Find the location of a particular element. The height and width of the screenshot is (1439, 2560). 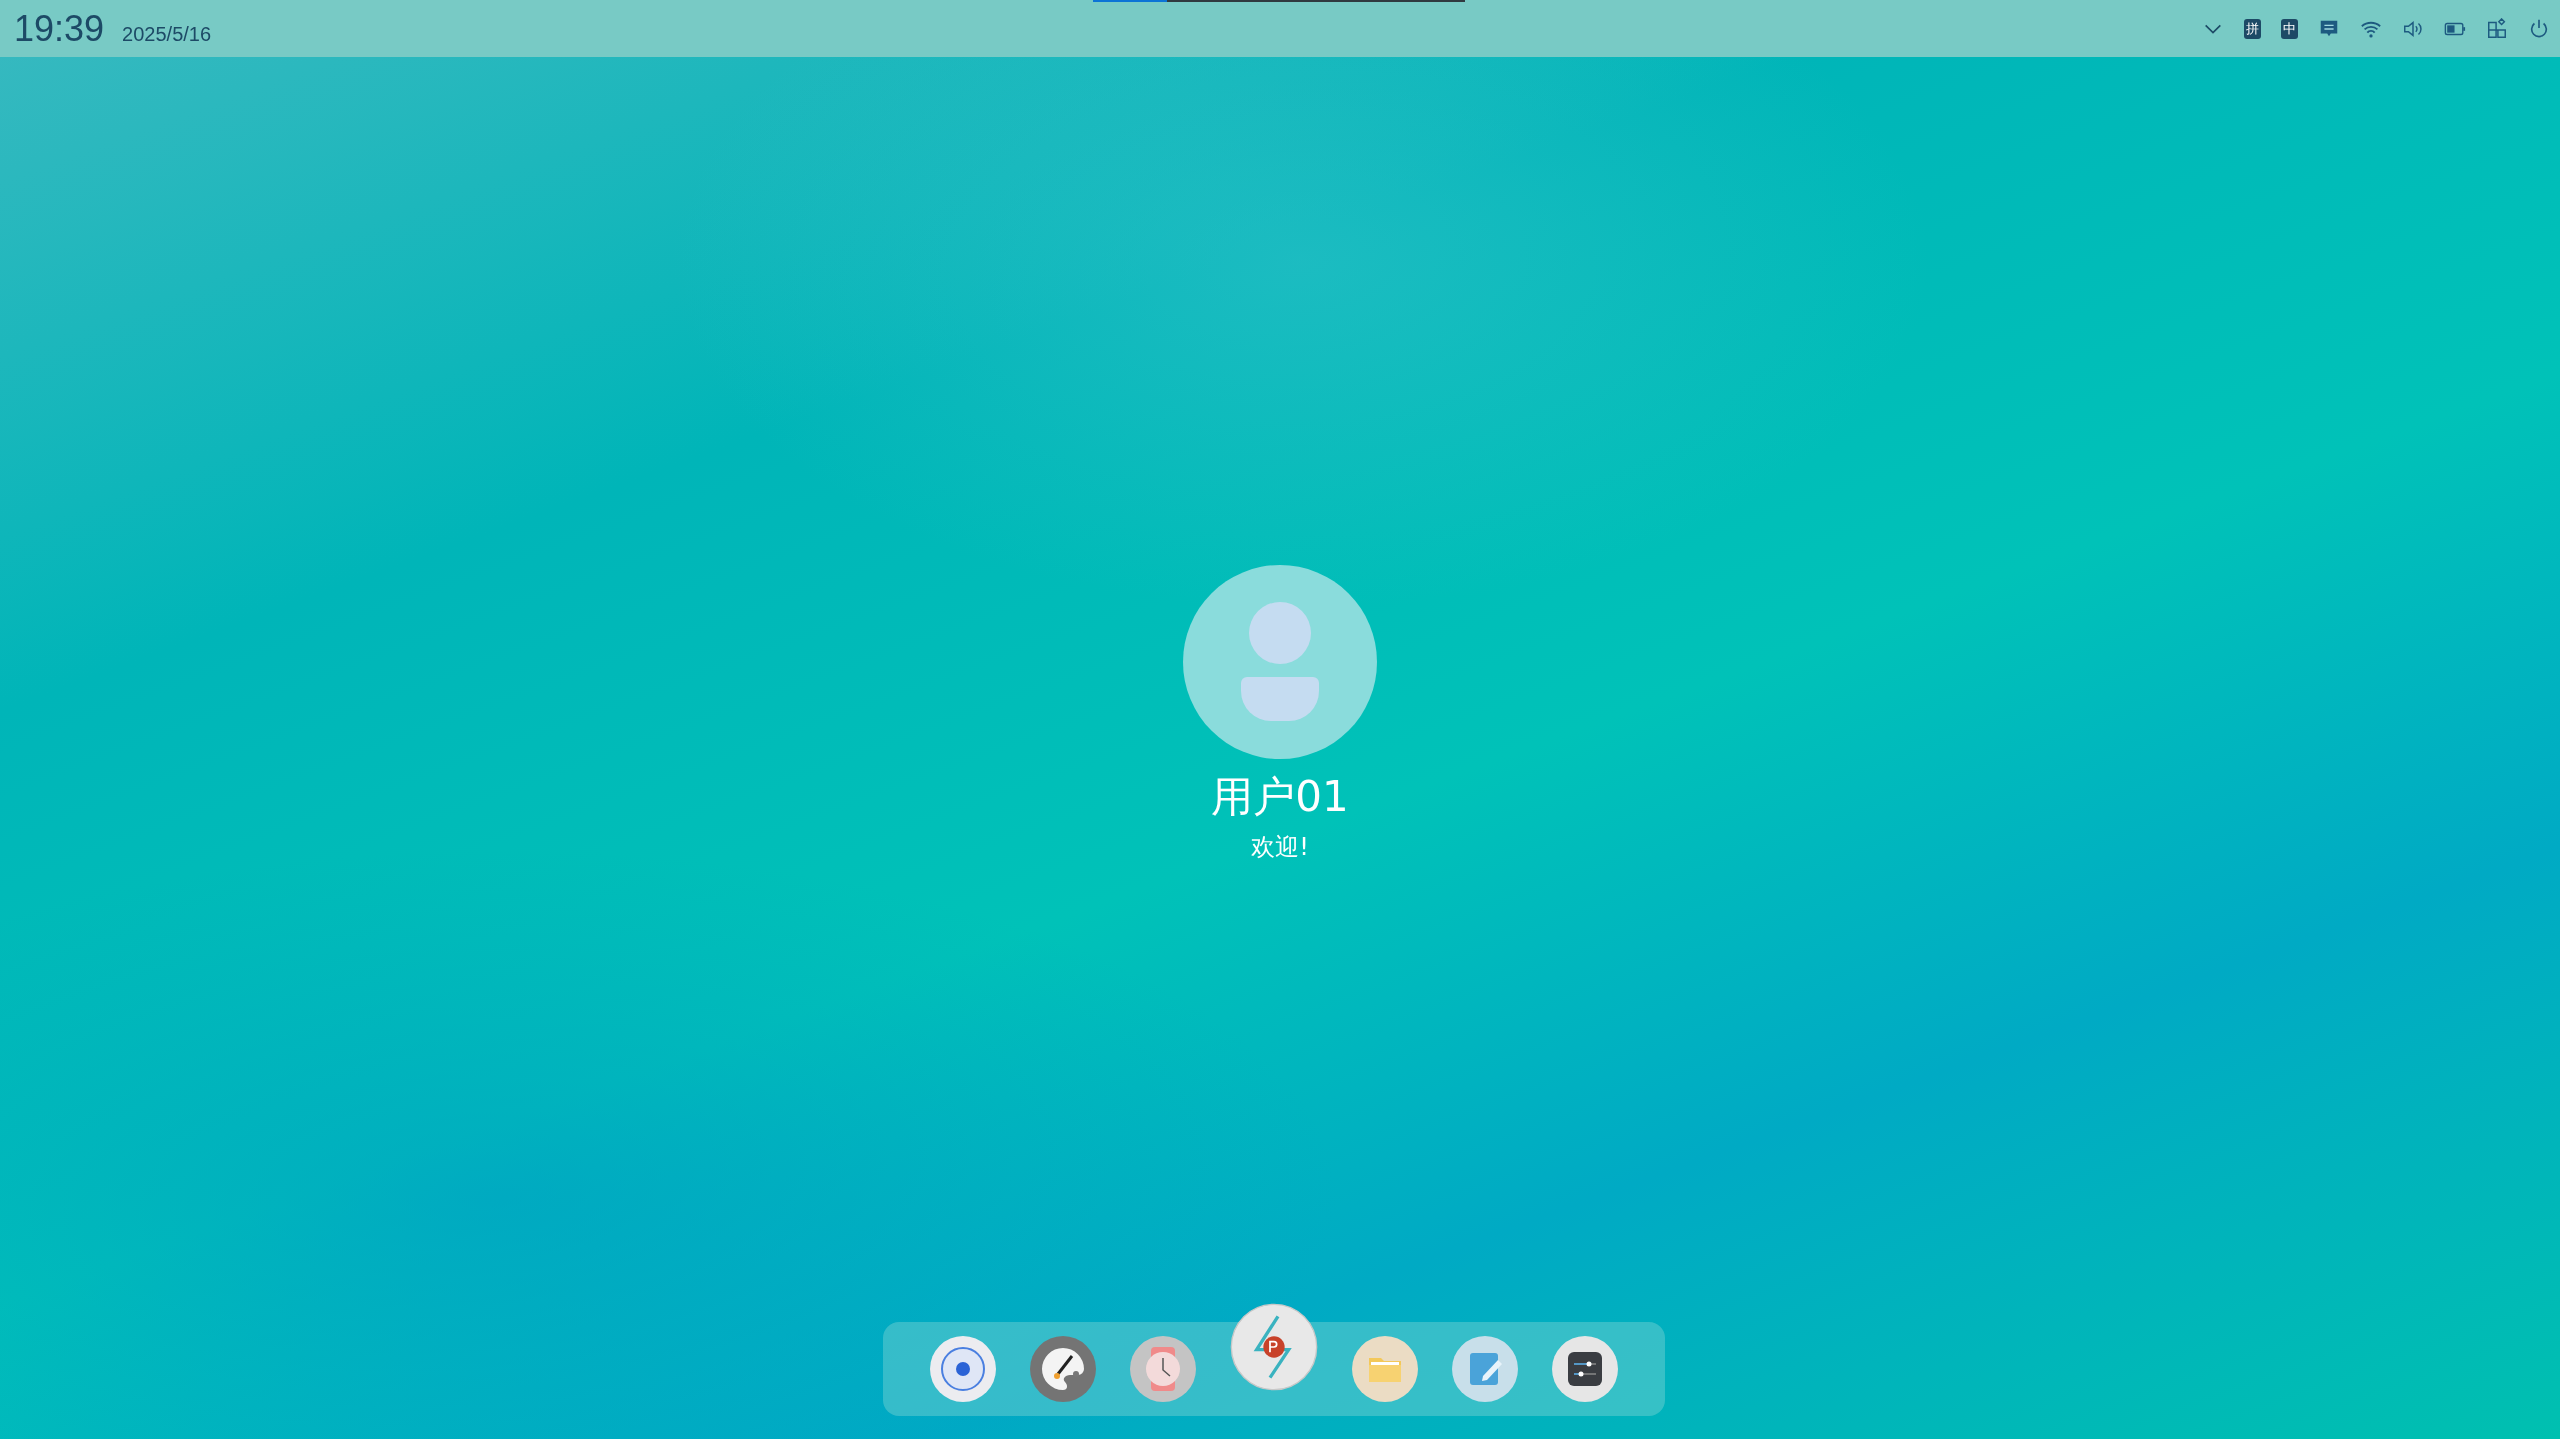

welcome-text: 欢迎! is located at coordinates (1280, 847).